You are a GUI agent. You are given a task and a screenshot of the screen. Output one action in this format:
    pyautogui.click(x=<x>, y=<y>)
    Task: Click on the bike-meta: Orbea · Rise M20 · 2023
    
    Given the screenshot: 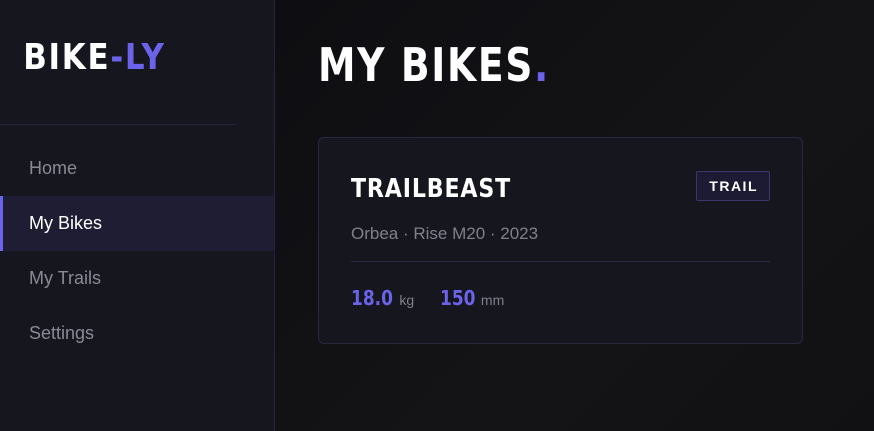 What is the action you would take?
    pyautogui.click(x=445, y=233)
    